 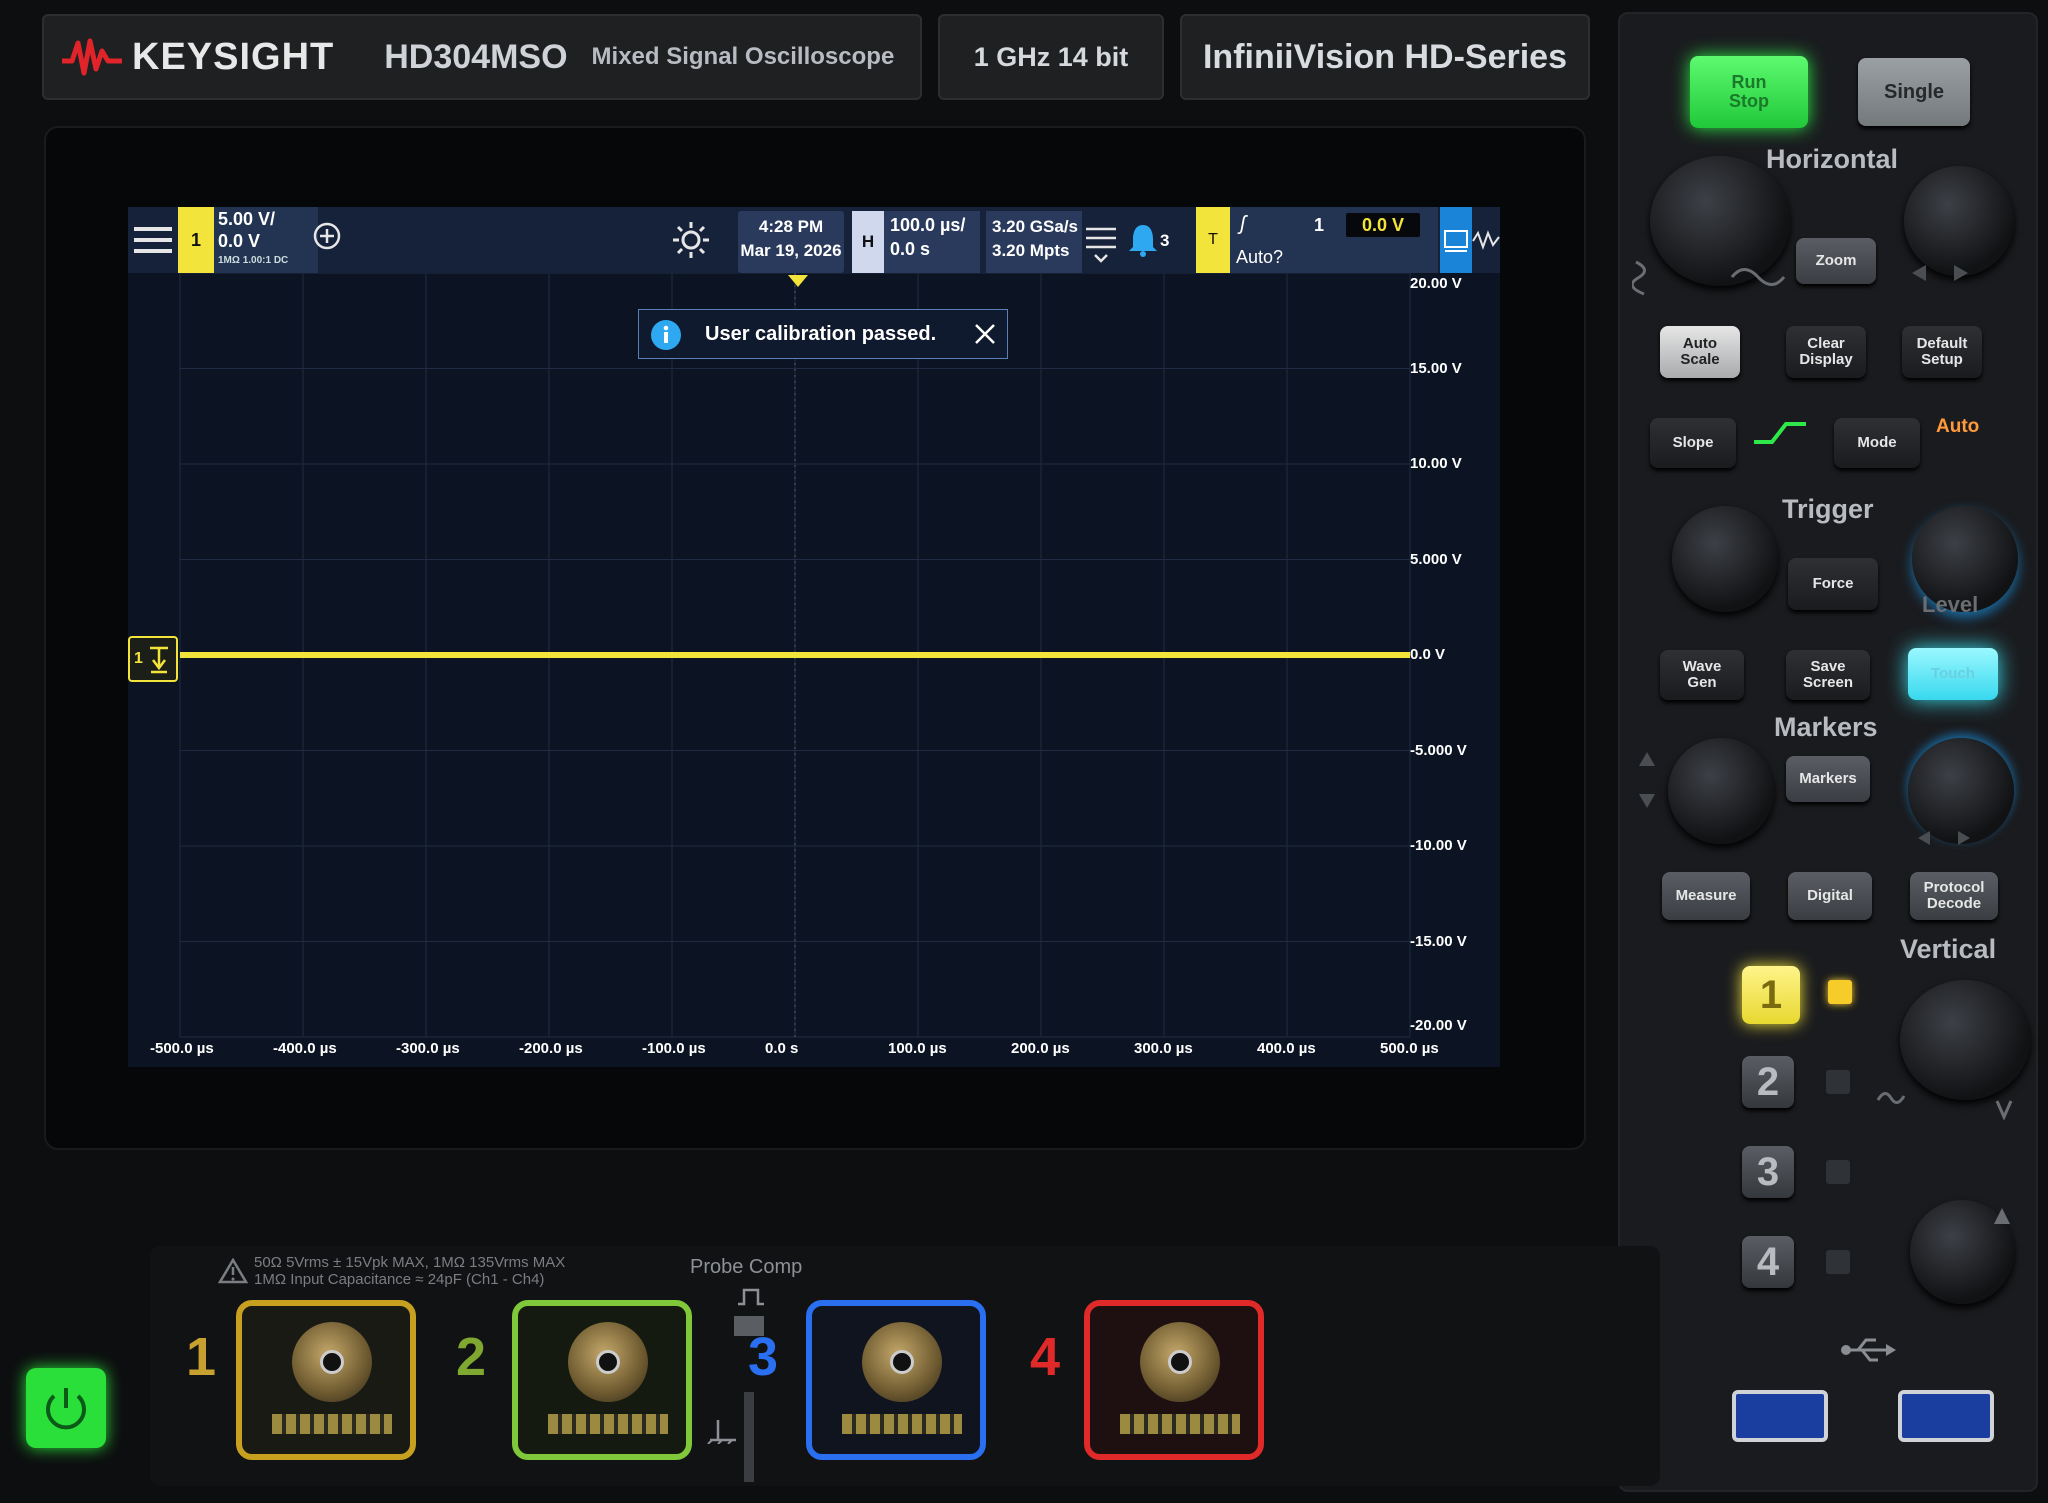 I want to click on default-setup-label-2: Setup, so click(x=1942, y=359).